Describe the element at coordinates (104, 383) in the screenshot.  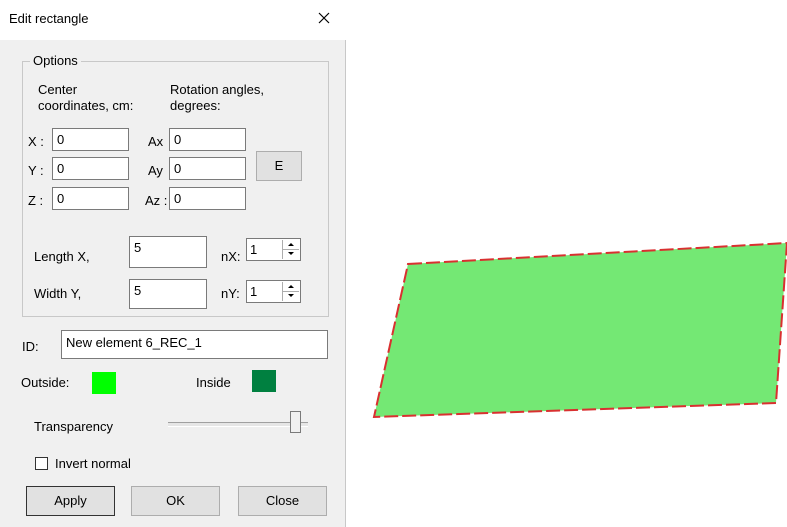
I see `outside-color-swatch` at that location.